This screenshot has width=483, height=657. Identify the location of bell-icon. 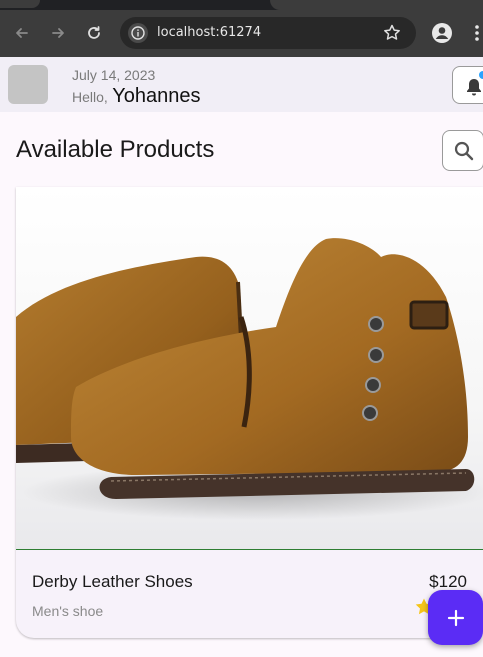
(474, 87).